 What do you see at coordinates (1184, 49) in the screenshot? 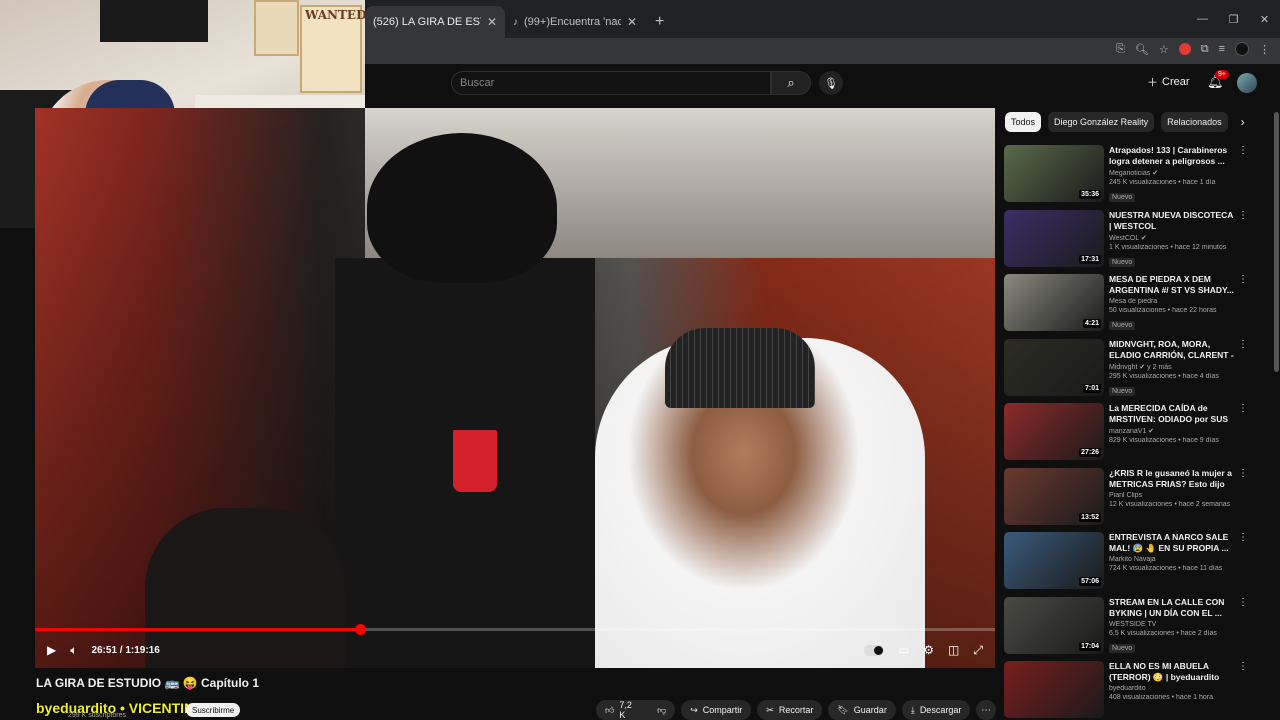
I see `extension-icon` at bounding box center [1184, 49].